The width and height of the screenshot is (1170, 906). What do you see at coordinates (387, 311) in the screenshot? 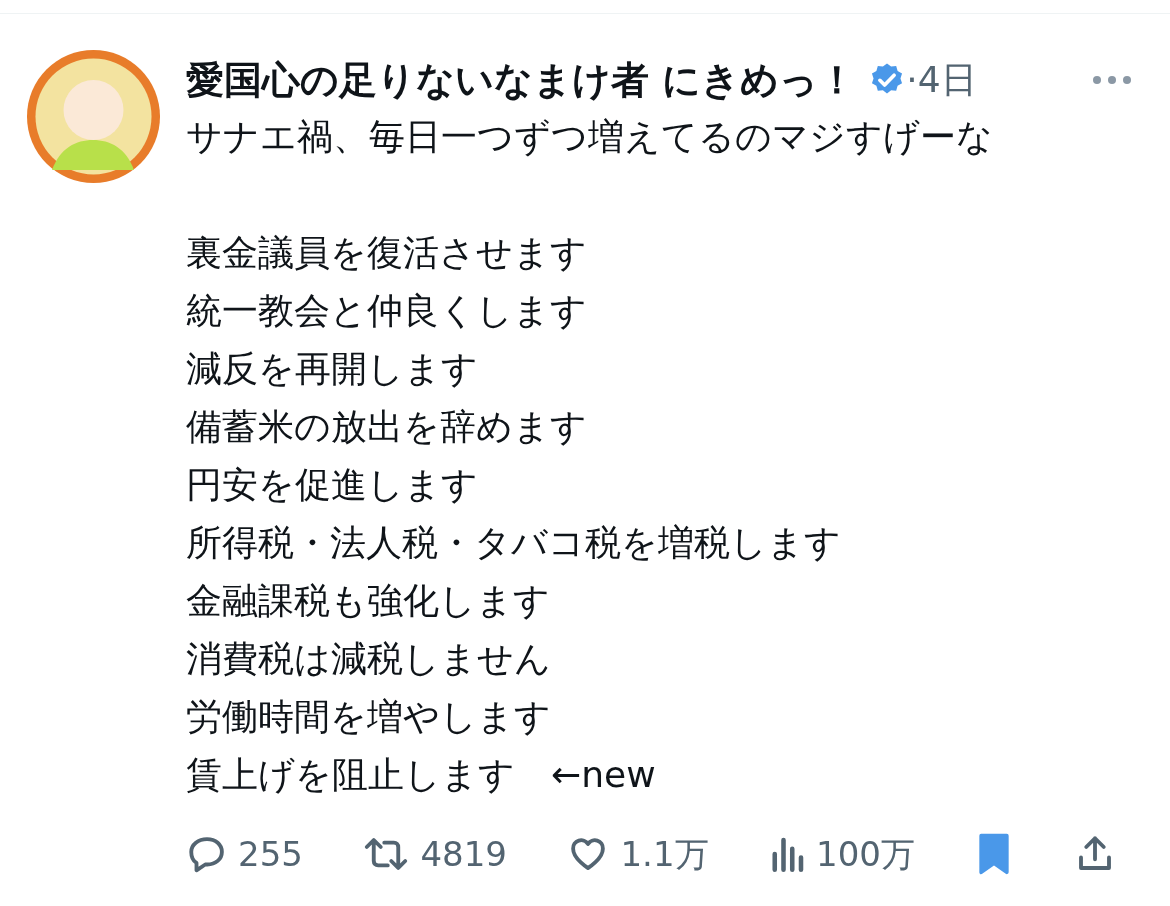
I see `post-line: 統一教会と仲良くします` at bounding box center [387, 311].